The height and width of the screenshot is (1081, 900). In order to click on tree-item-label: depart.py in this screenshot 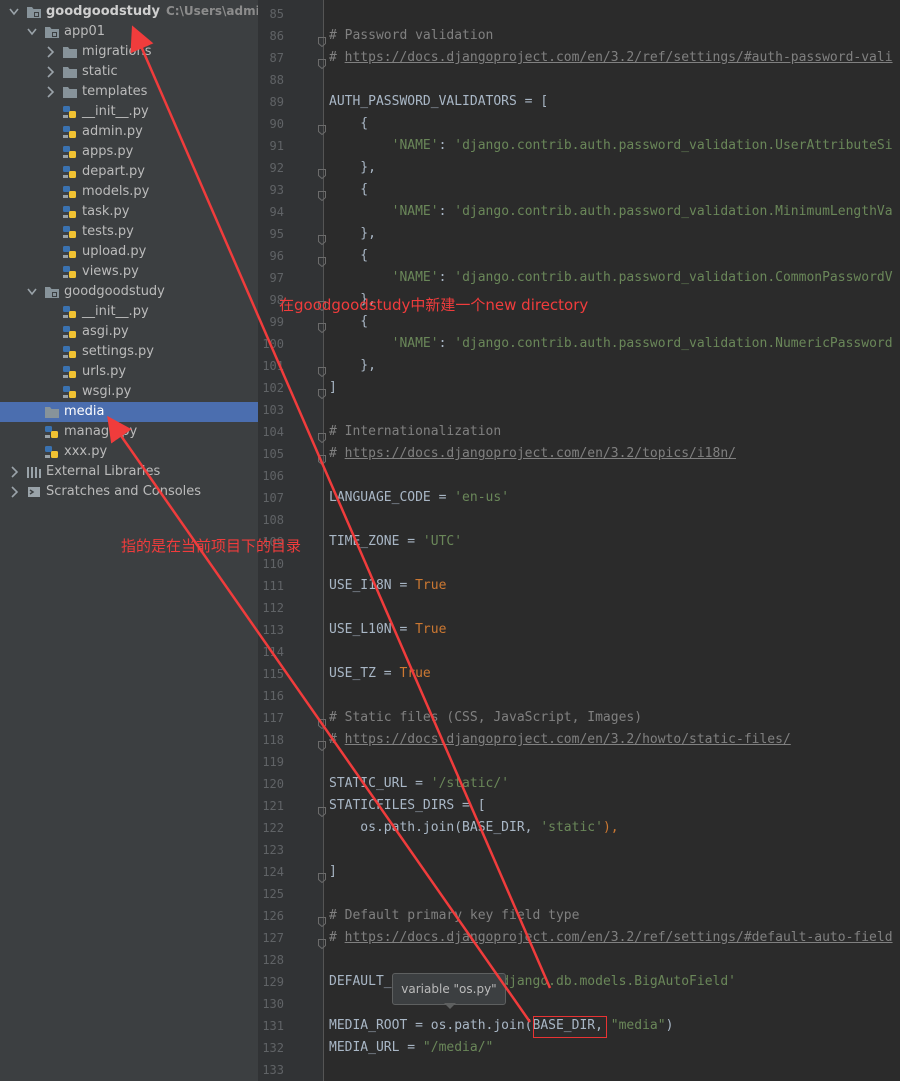, I will do `click(113, 171)`.